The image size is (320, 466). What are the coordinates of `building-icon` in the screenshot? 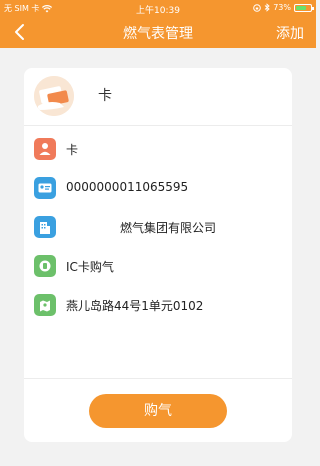 It's located at (45, 227).